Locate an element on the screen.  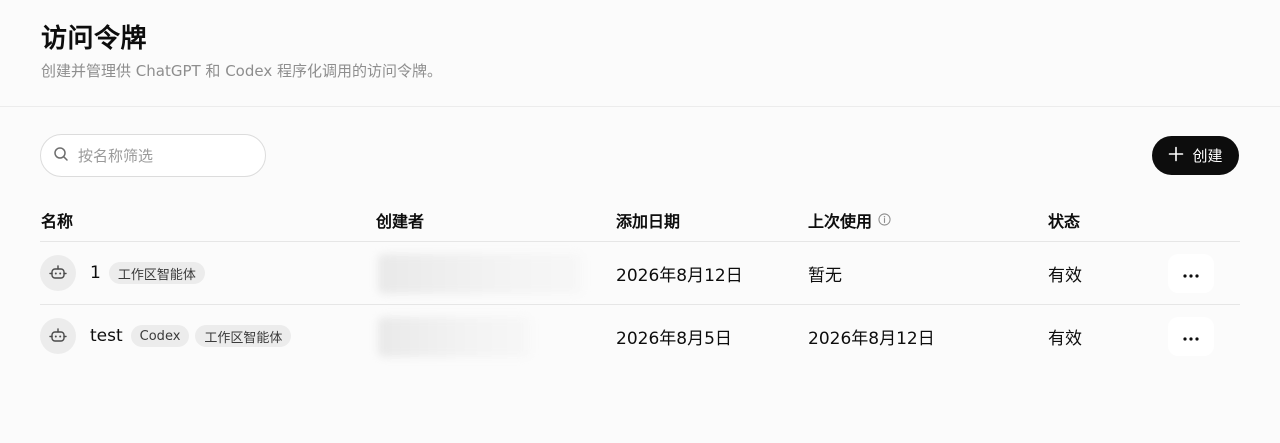
column-header-last-used: 上次使用 is located at coordinates (849, 220).